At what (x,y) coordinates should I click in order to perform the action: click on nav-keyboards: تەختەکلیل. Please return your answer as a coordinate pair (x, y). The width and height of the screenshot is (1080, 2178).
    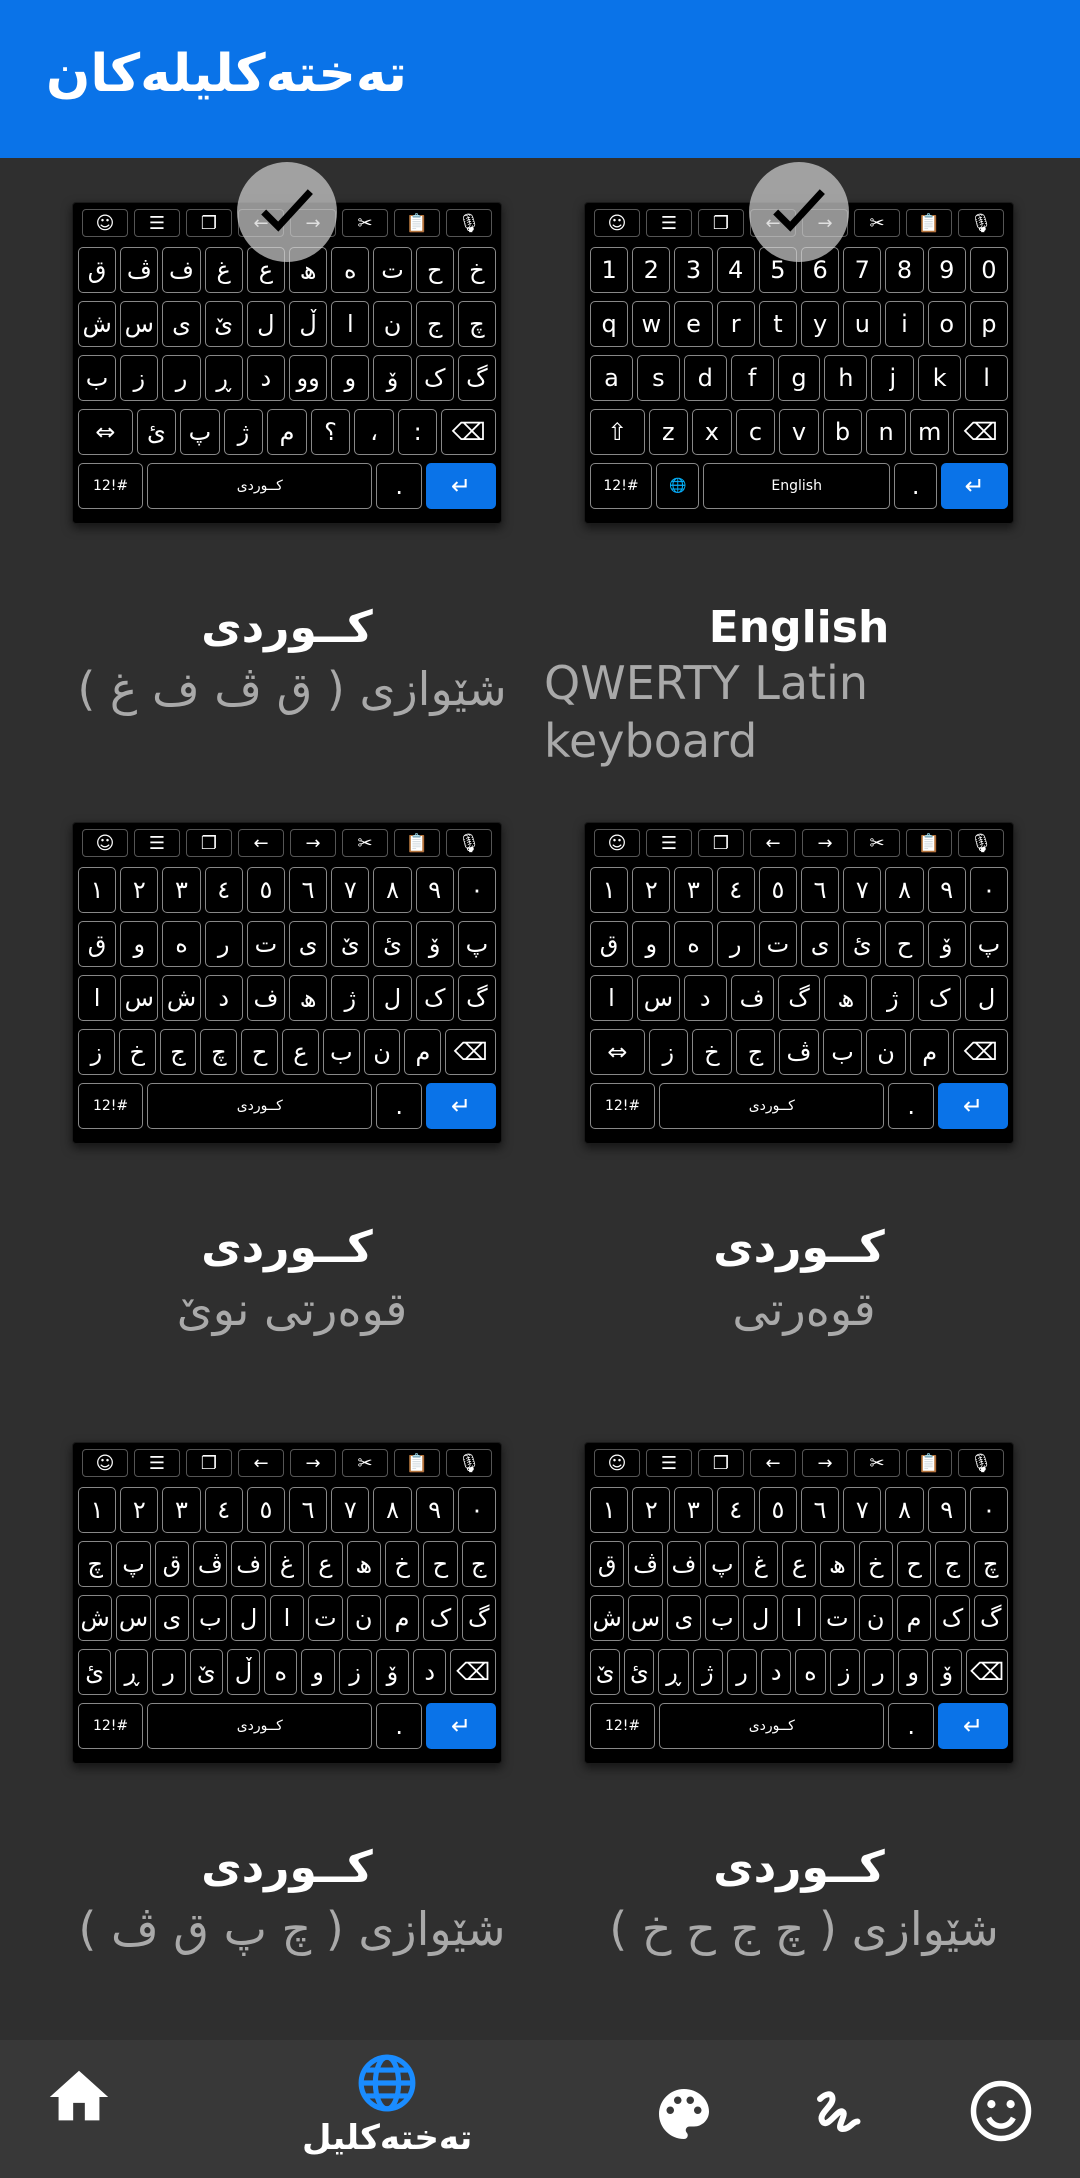
    Looking at the image, I should click on (387, 2105).